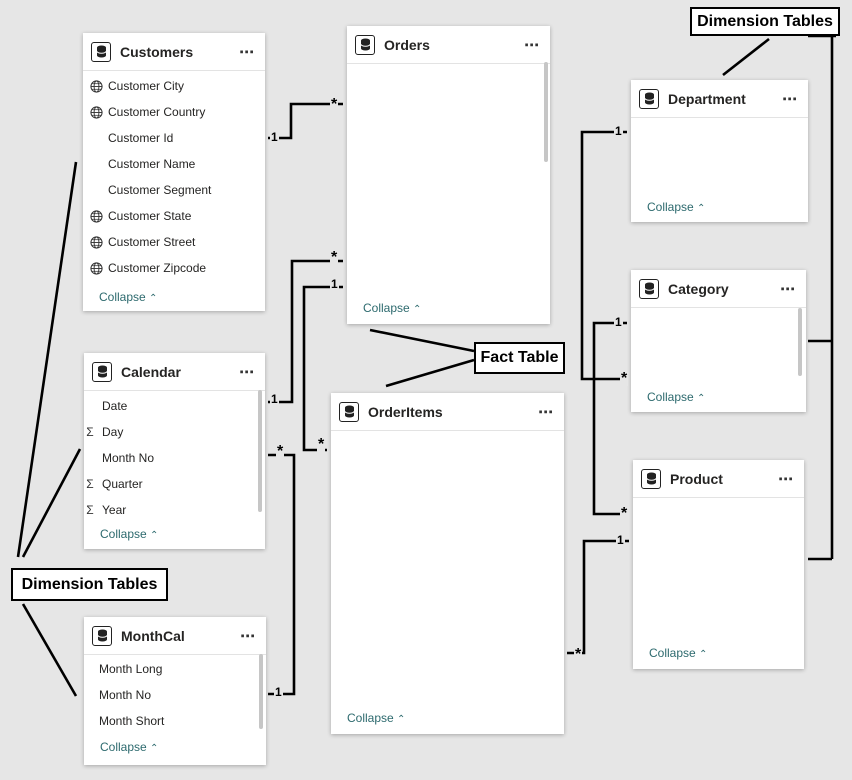  I want to click on field-row: Customer Zipcode, so click(146, 268).